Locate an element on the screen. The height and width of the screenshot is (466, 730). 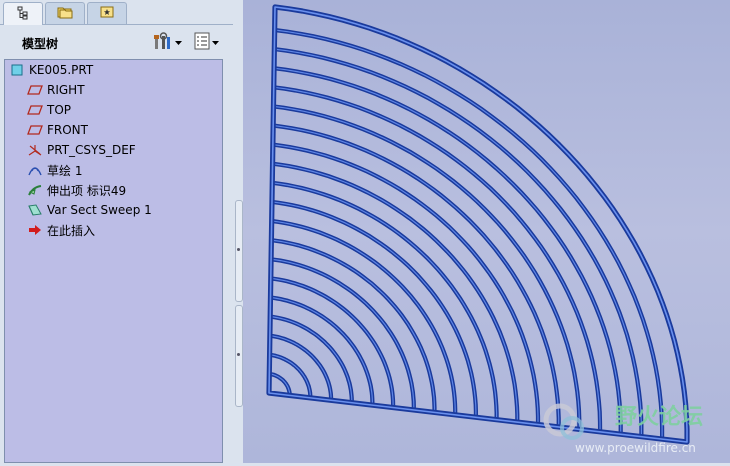
star-icon is located at coordinates (107, 13).